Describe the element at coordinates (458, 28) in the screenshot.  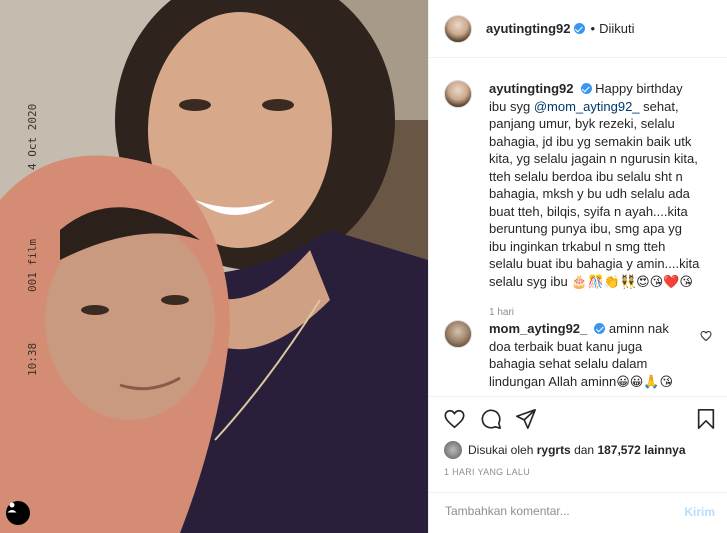
I see `author-avatar` at that location.